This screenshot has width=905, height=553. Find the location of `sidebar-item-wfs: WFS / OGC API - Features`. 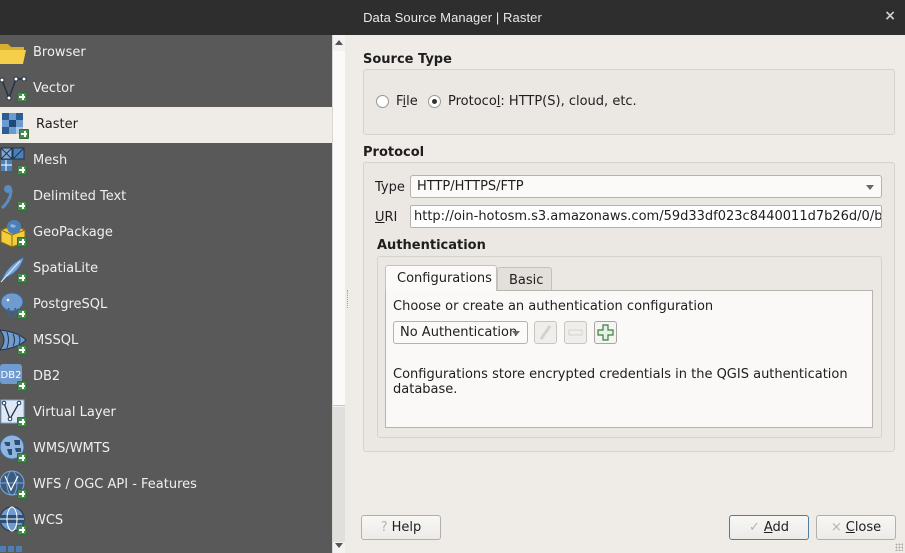

sidebar-item-wfs: WFS / OGC API - Features is located at coordinates (166, 485).